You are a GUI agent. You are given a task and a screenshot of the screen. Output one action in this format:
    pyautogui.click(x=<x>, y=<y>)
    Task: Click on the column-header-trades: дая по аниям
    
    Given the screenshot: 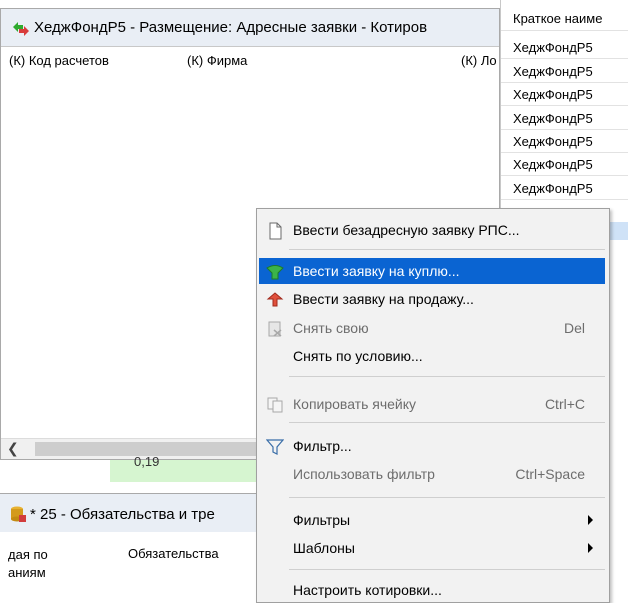 What is the action you would take?
    pyautogui.click(x=28, y=564)
    